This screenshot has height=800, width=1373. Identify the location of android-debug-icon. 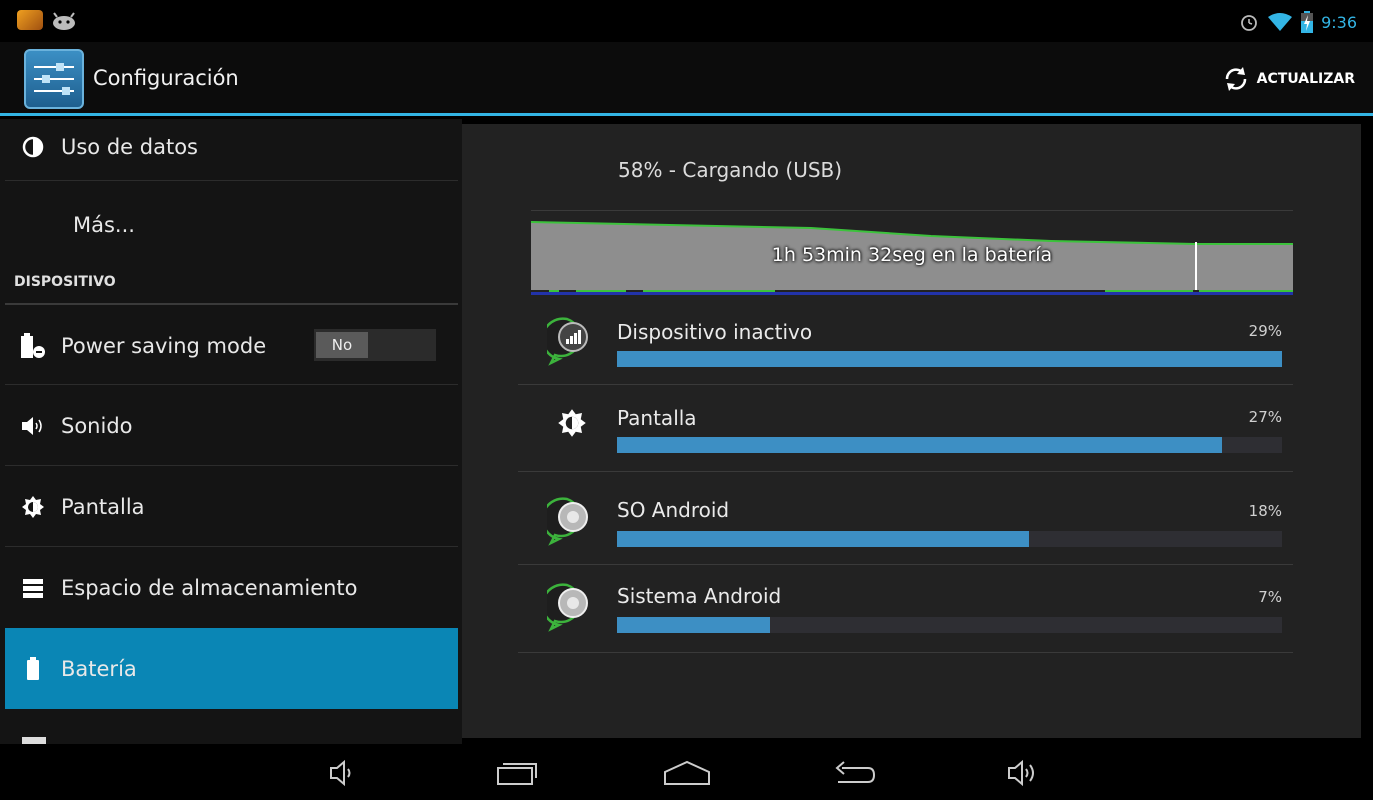
(64, 21).